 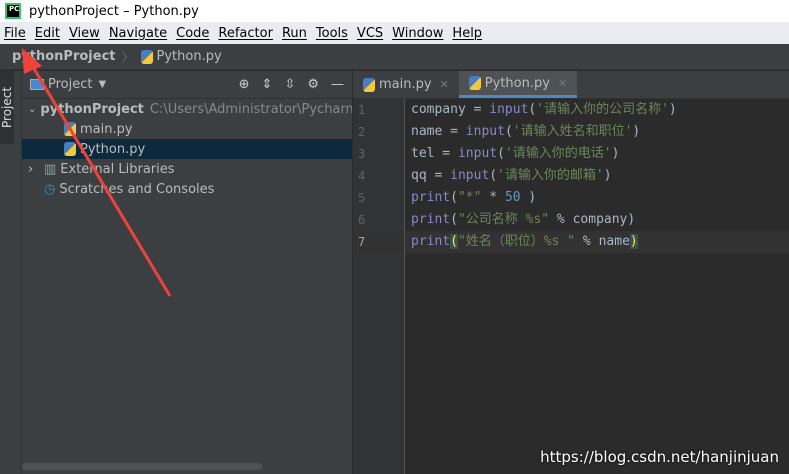 I want to click on code-string: "姓名（职位）%s ", so click(x=516, y=241).